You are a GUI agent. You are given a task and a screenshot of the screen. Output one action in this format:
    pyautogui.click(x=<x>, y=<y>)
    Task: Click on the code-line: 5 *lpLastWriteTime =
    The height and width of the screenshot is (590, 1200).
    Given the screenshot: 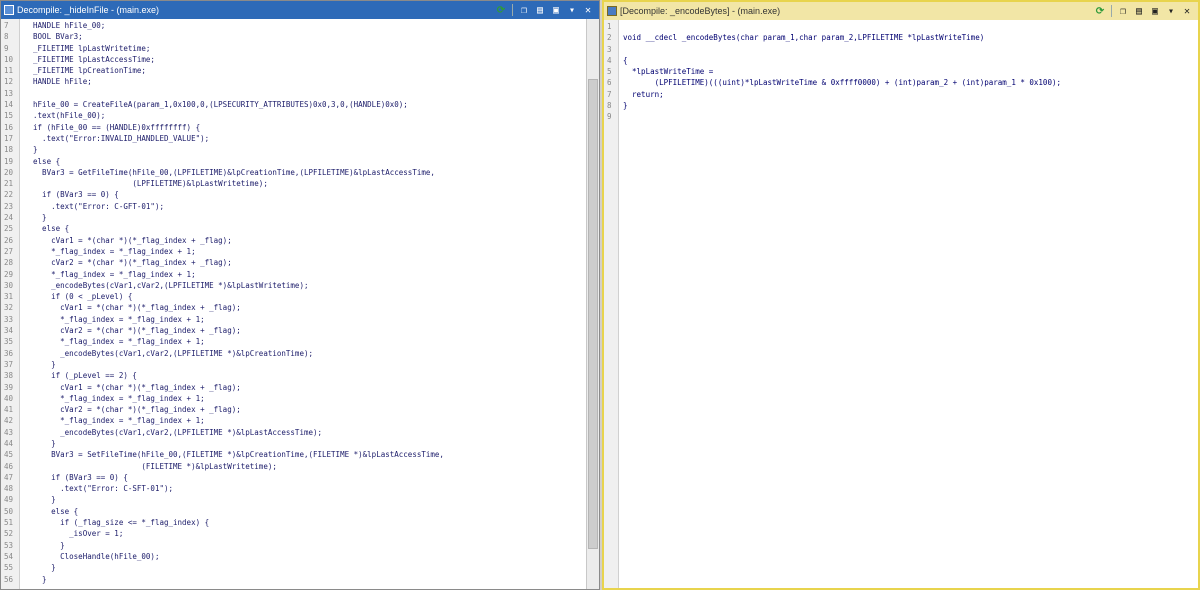 What is the action you would take?
    pyautogui.click(x=901, y=71)
    